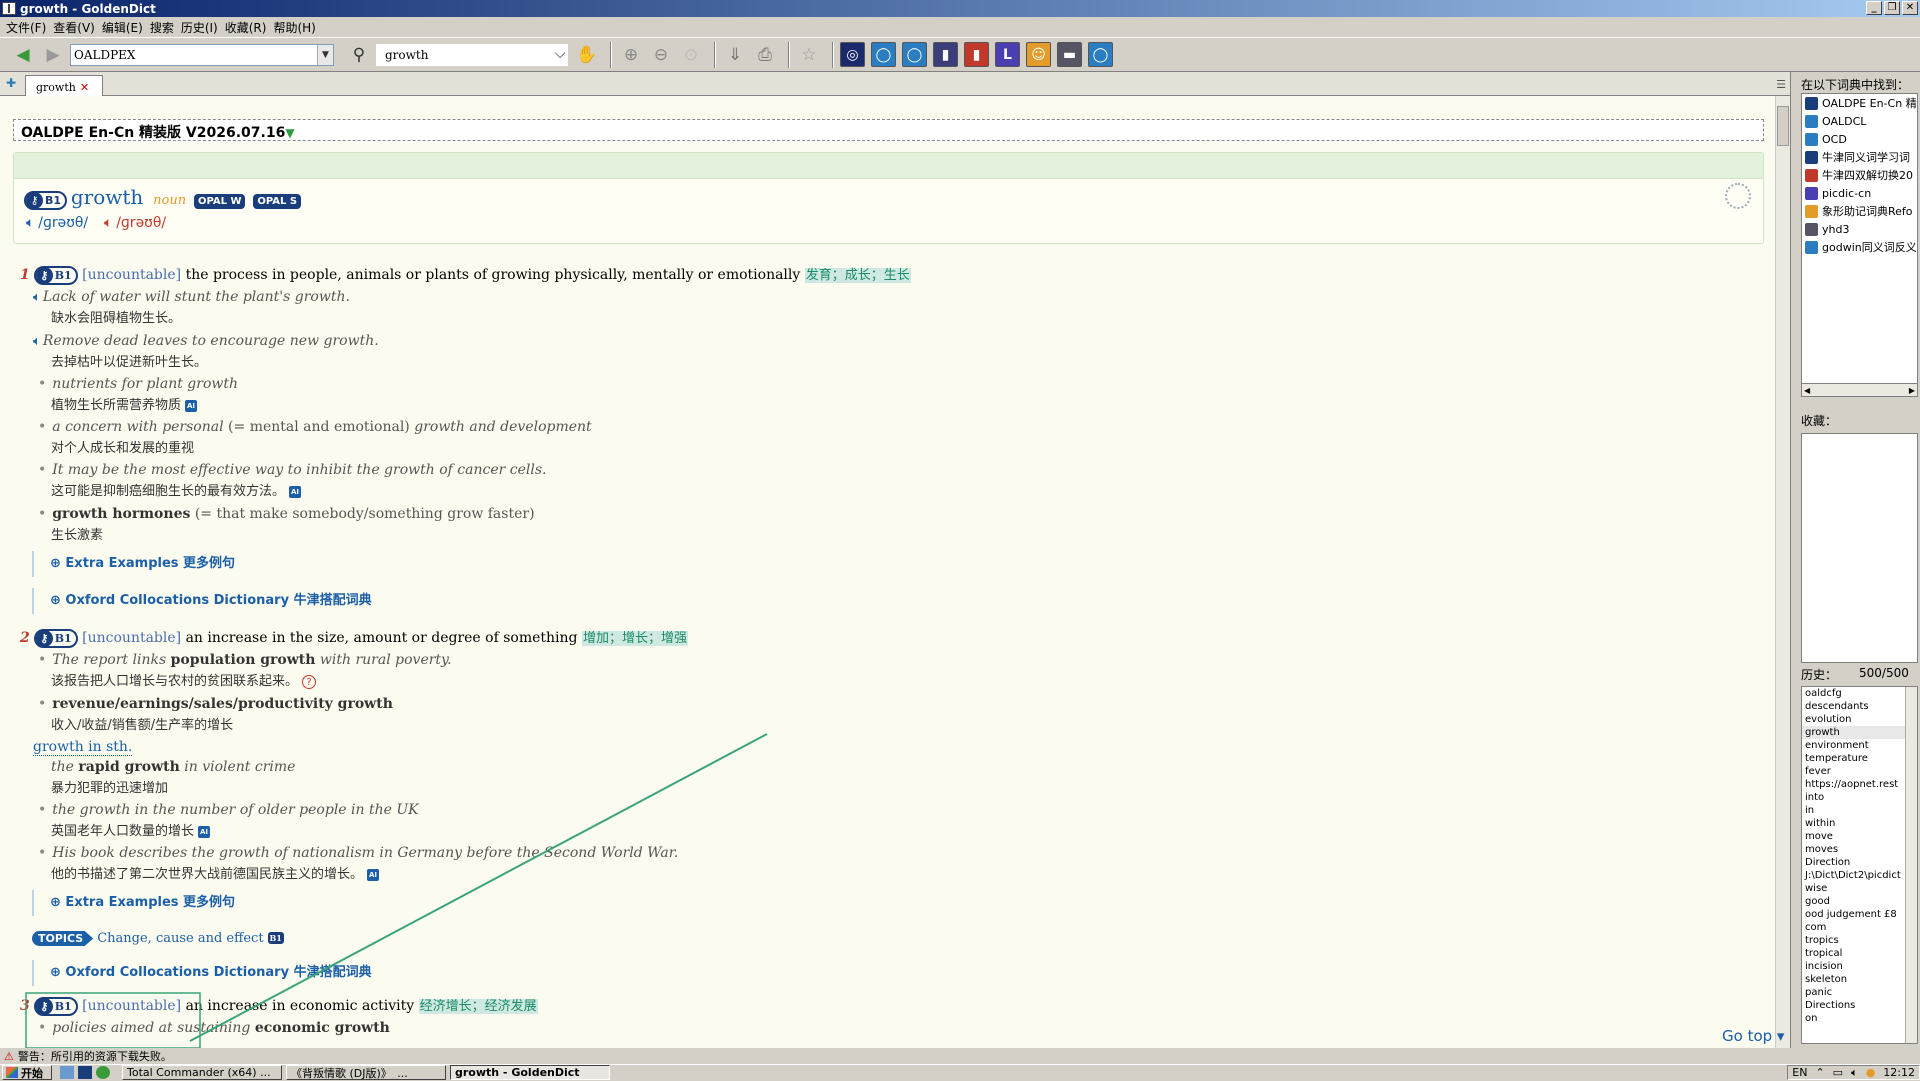 The image size is (1920, 1081). What do you see at coordinates (1859, 175) in the screenshot?
I see `found-dict-item: 牛津四双解切换20` at bounding box center [1859, 175].